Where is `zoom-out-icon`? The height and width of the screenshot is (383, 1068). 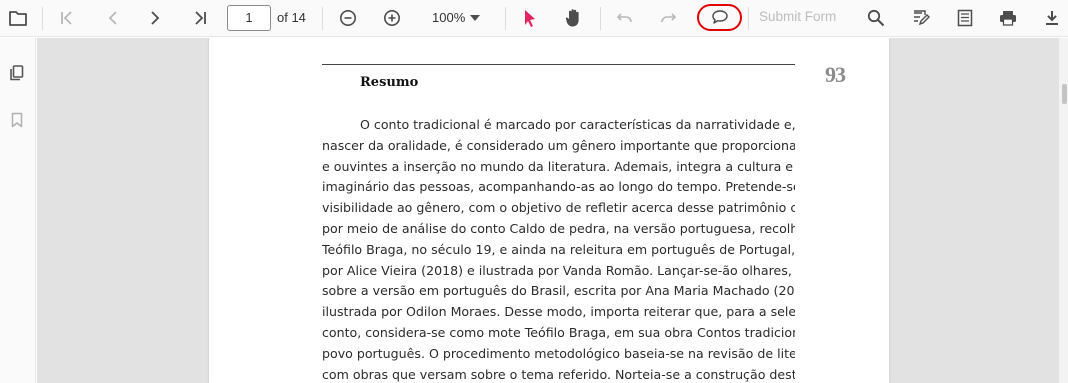
zoom-out-icon is located at coordinates (348, 18).